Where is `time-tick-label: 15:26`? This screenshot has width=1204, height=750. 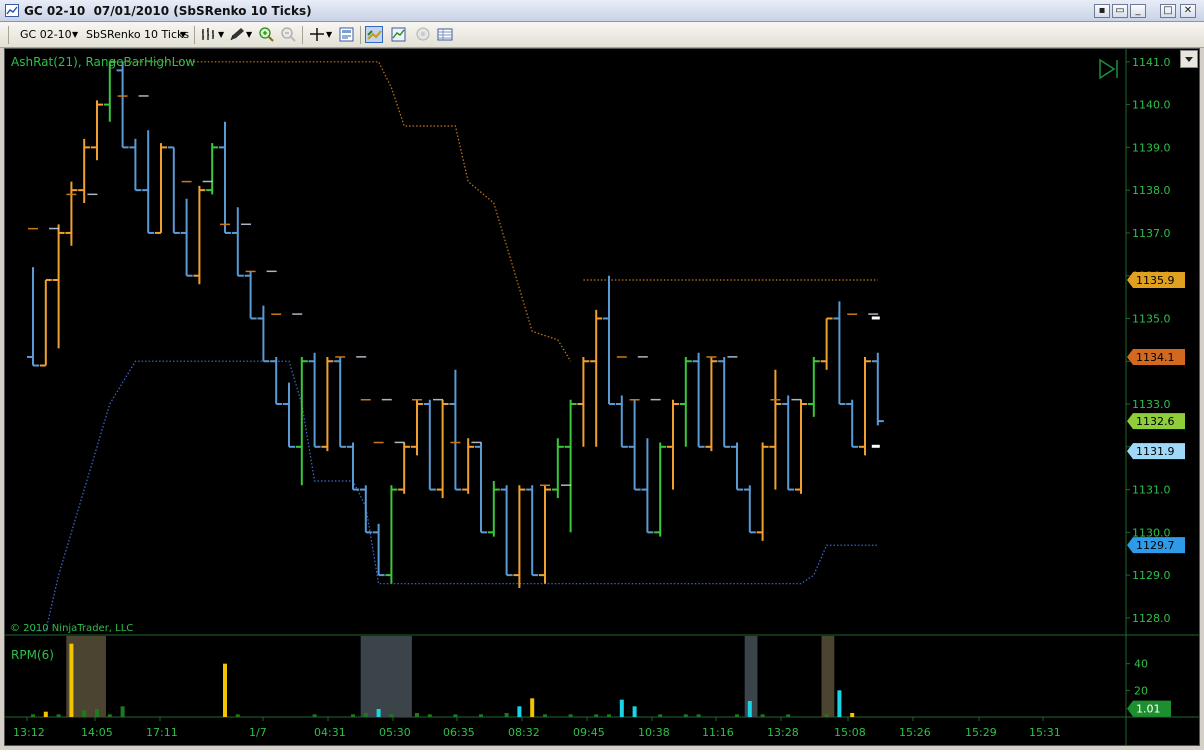 time-tick-label: 15:26 is located at coordinates (915, 732).